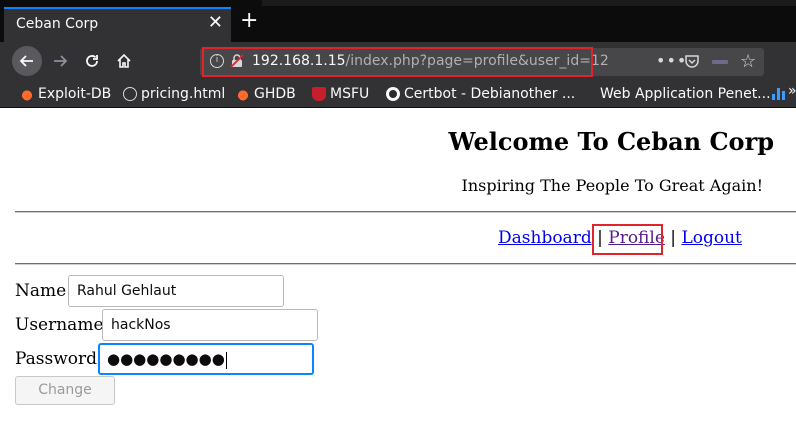 The width and height of the screenshot is (796, 441). What do you see at coordinates (176, 291) in the screenshot?
I see `name-field: Rahul Gehlaut` at bounding box center [176, 291].